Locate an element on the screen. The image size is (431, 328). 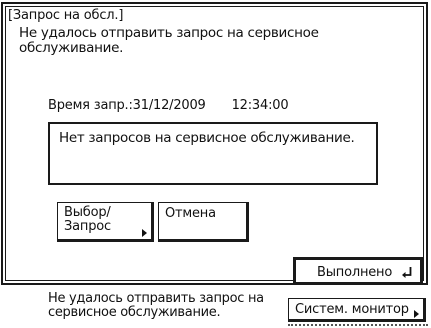
request-time: Время запр.:31/12/2009 12:34:00 is located at coordinates (168, 105).